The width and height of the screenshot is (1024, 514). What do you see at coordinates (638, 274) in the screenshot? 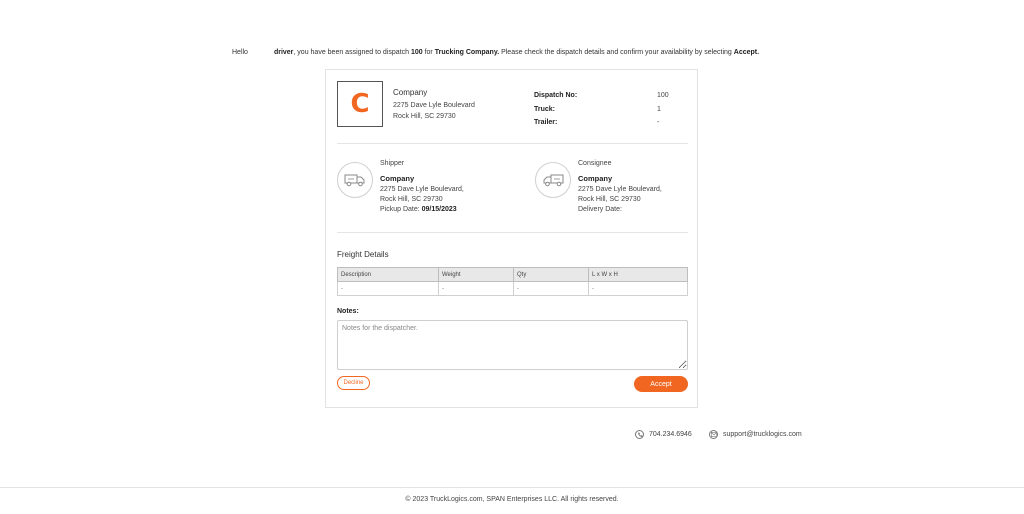
I see `freight-col-dimensions: L x W x H` at bounding box center [638, 274].